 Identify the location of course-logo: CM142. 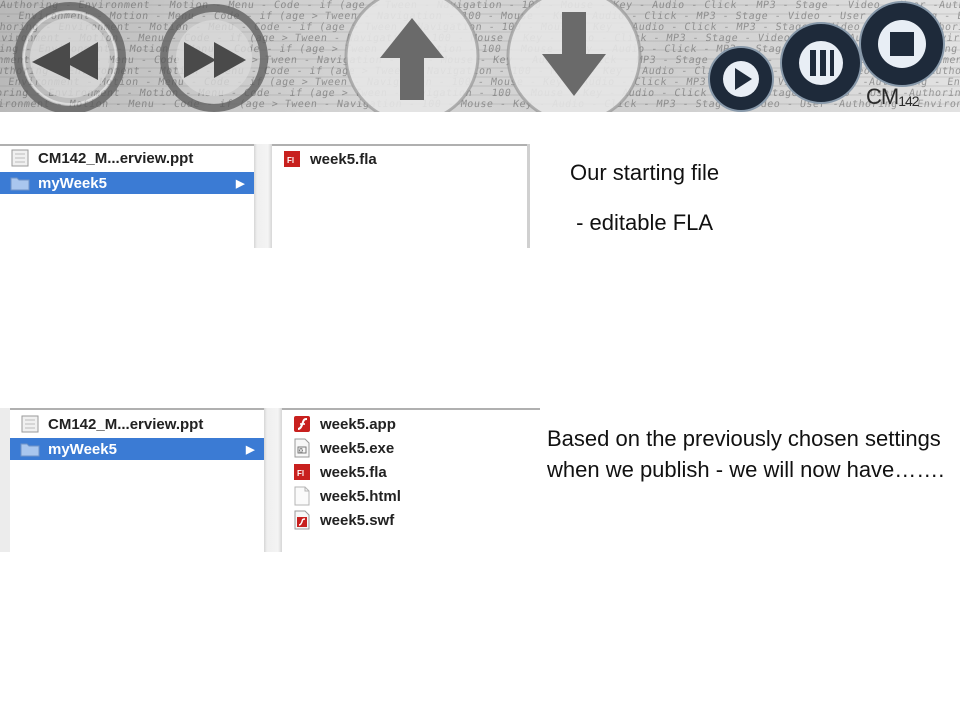
(893, 96).